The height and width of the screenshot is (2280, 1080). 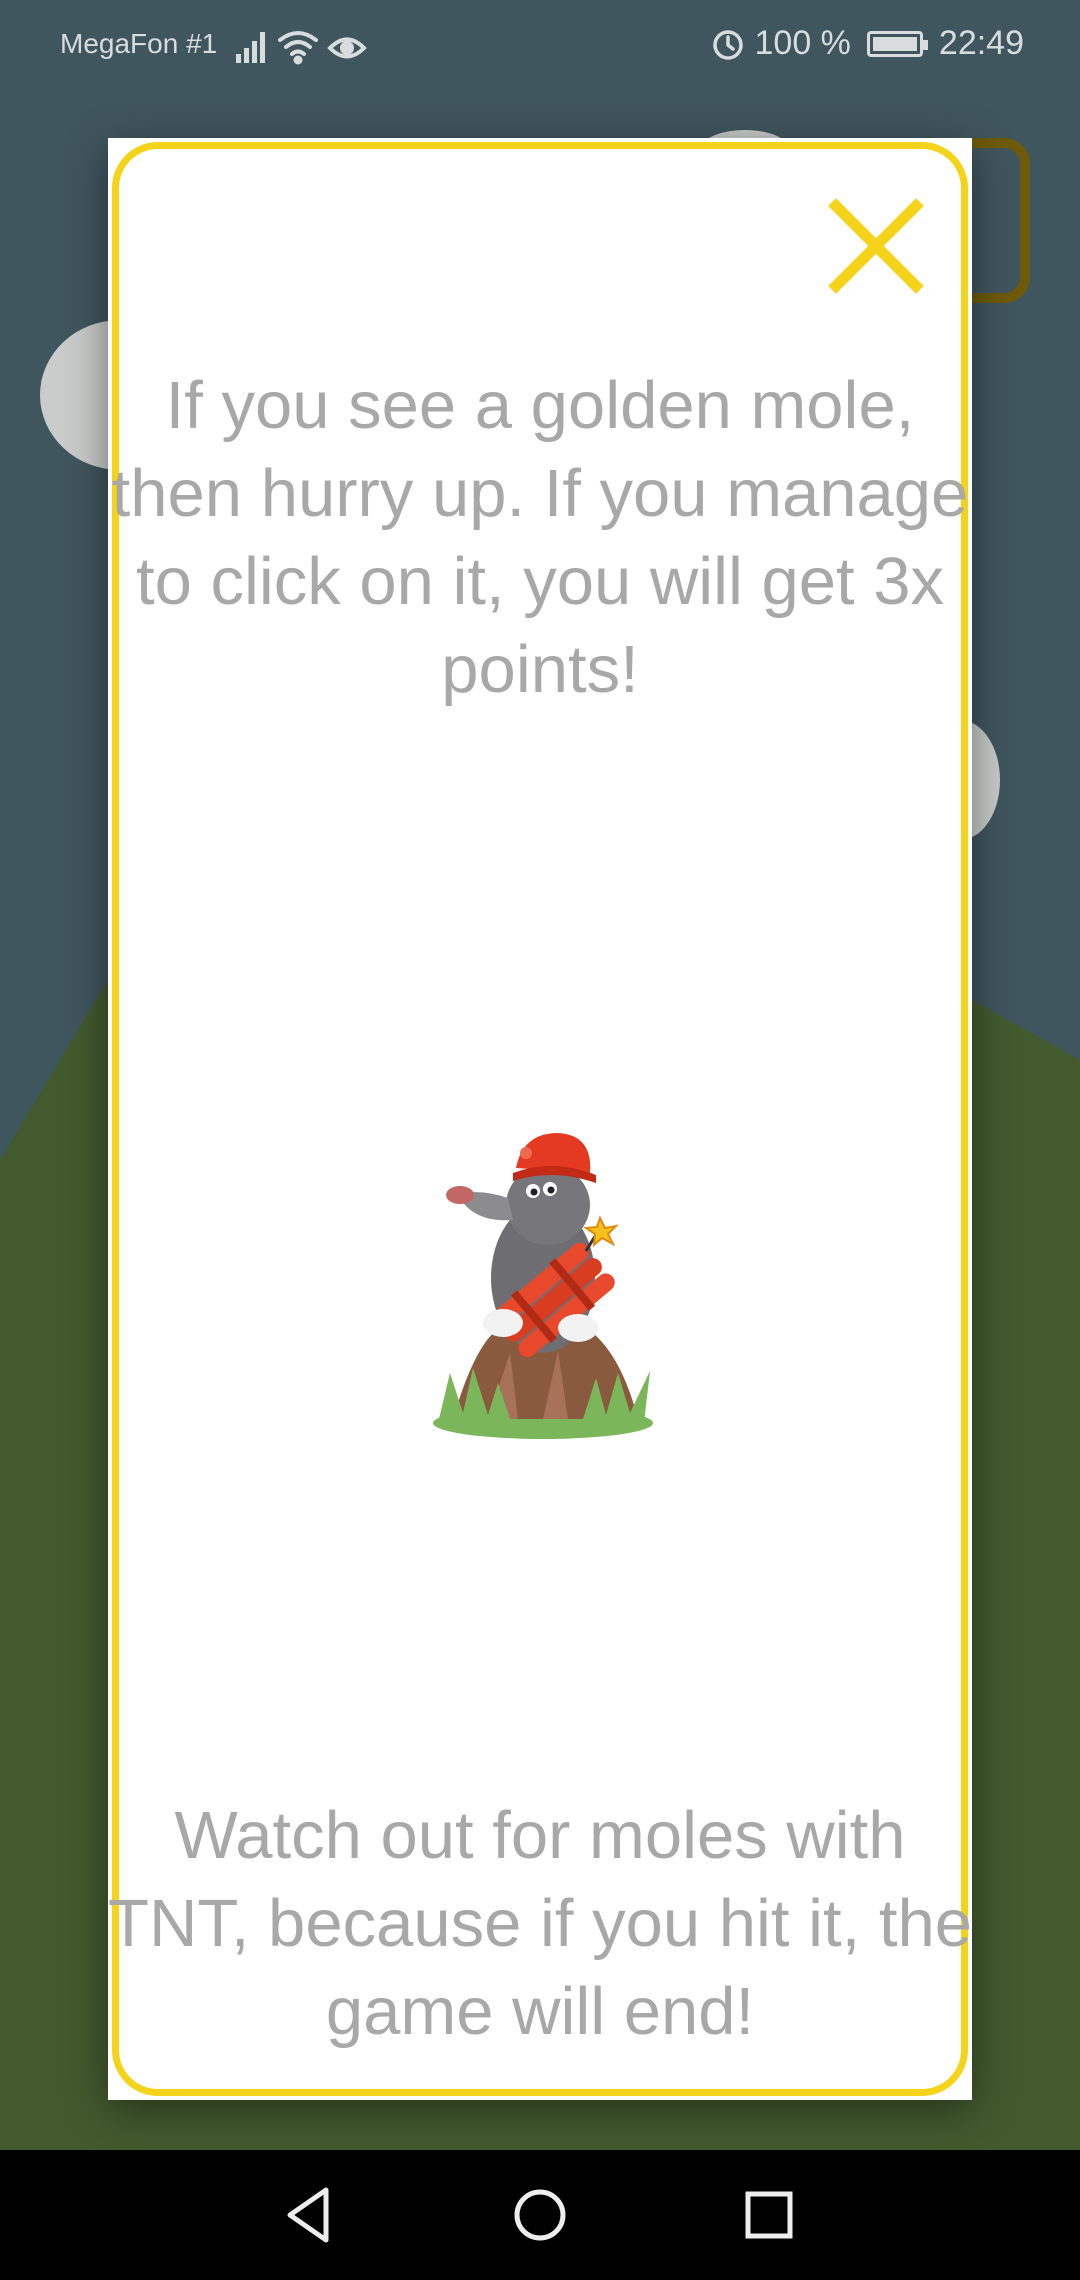 I want to click on clock: 22:49, so click(x=981, y=43).